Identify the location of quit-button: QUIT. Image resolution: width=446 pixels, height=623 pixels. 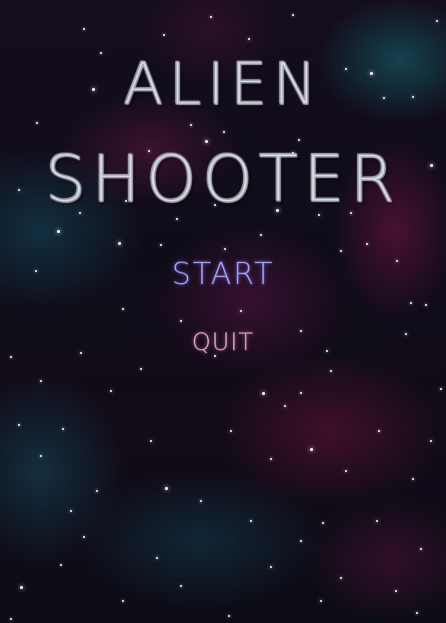
(223, 342).